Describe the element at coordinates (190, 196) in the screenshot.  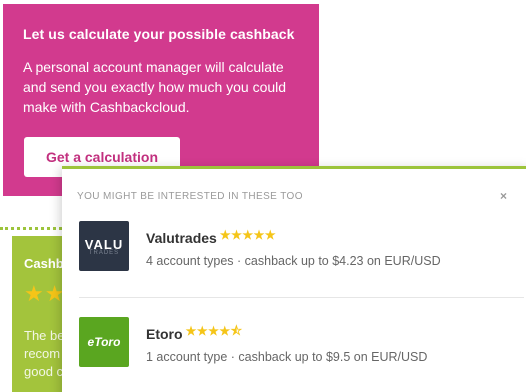
I see `popup-header: YOU MIGHT BE INTERESTED IN THESE TOO` at that location.